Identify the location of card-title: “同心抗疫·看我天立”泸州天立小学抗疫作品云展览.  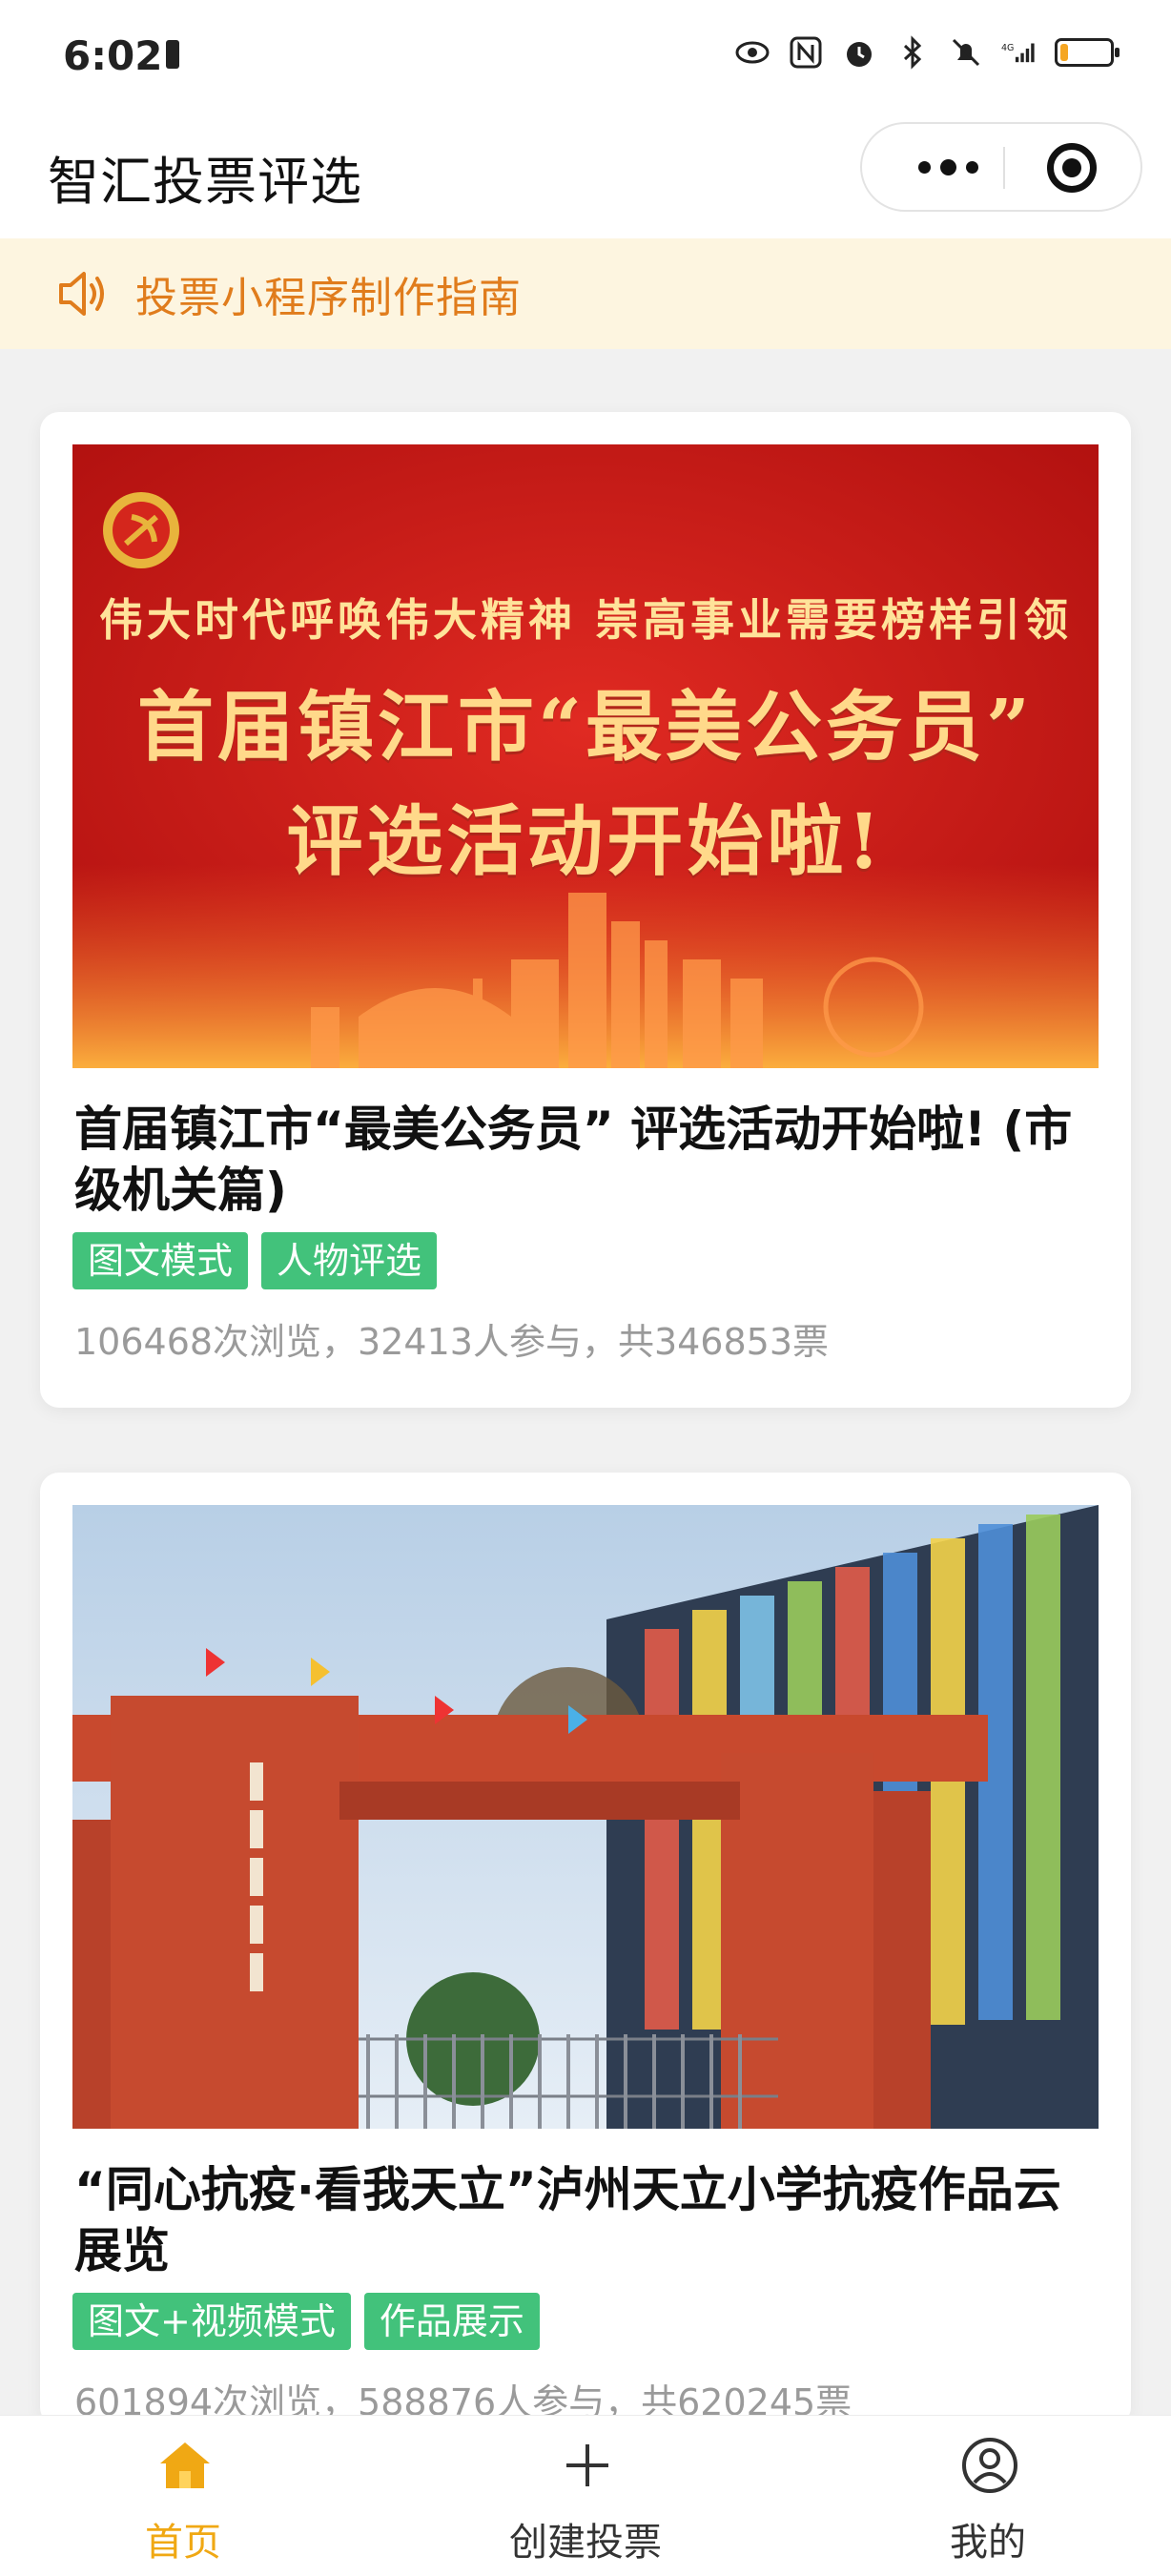
(567, 2220).